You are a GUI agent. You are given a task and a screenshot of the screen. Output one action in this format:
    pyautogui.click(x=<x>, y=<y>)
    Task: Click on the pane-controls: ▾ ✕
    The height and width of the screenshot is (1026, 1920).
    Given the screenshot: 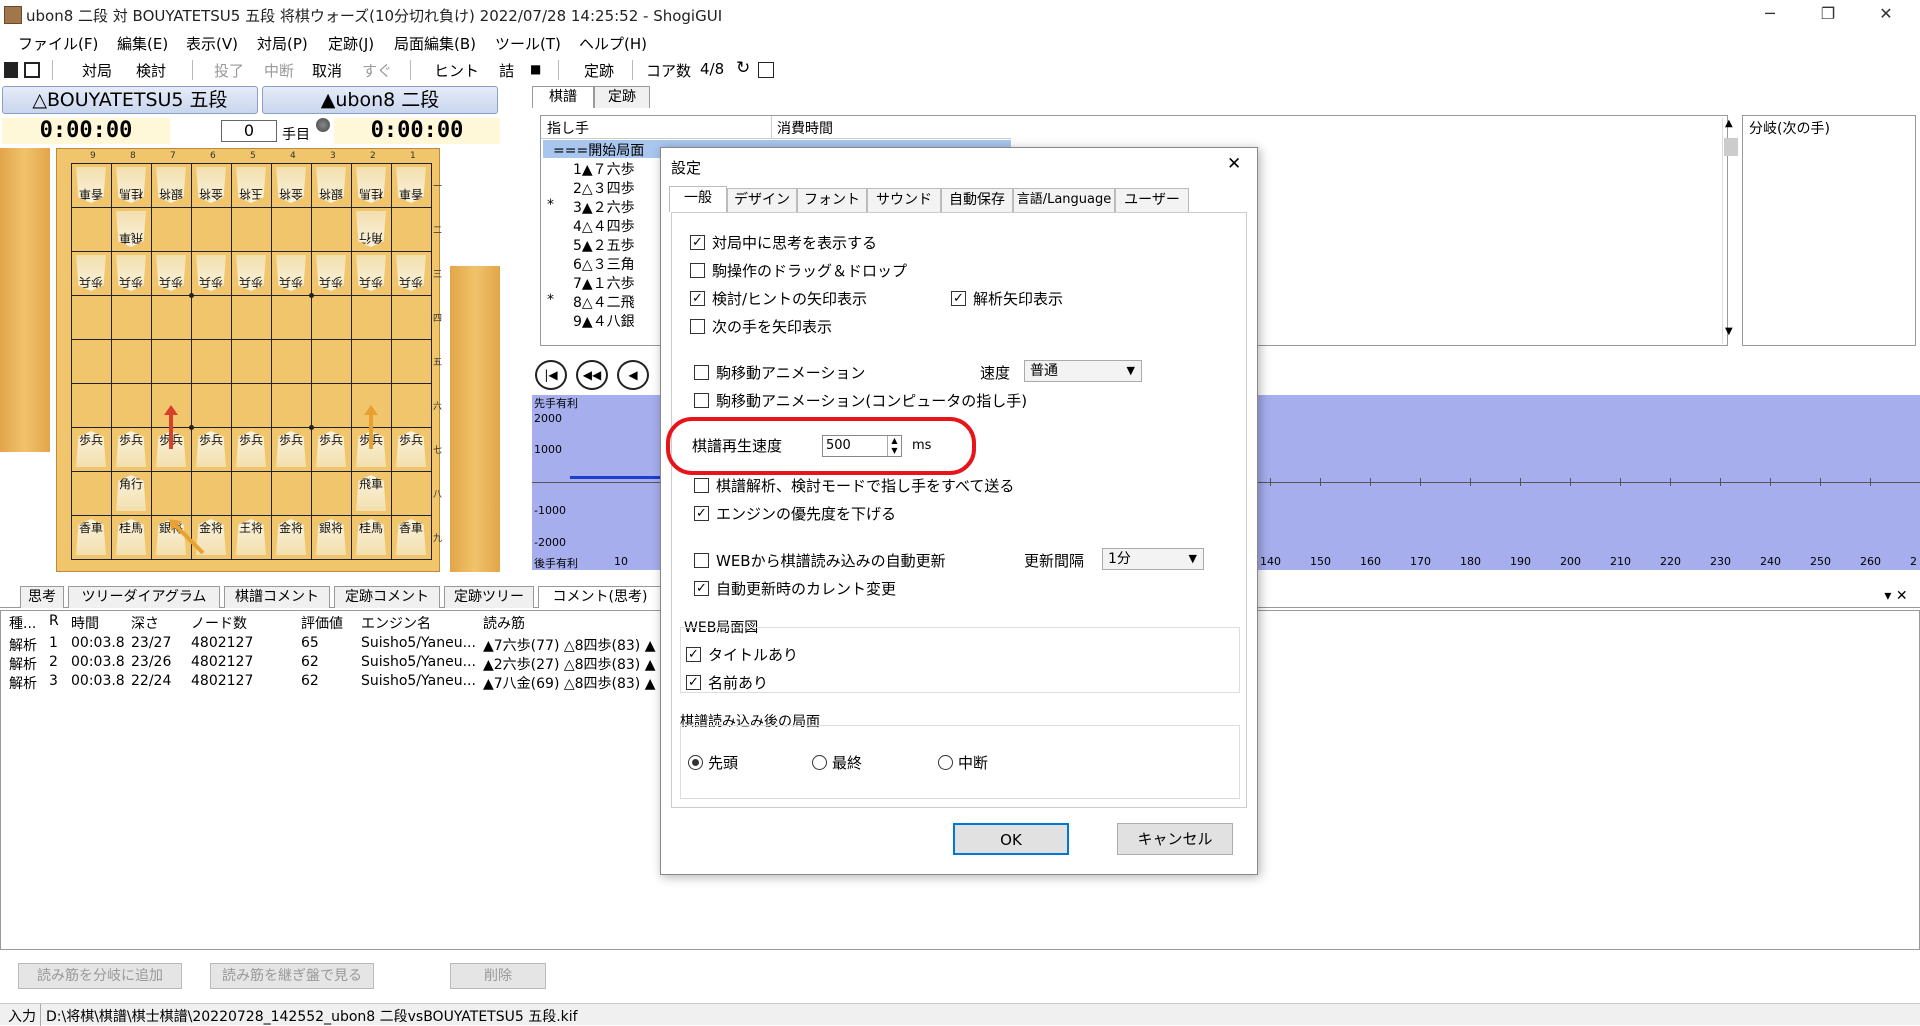 What is the action you would take?
    pyautogui.click(x=1896, y=597)
    